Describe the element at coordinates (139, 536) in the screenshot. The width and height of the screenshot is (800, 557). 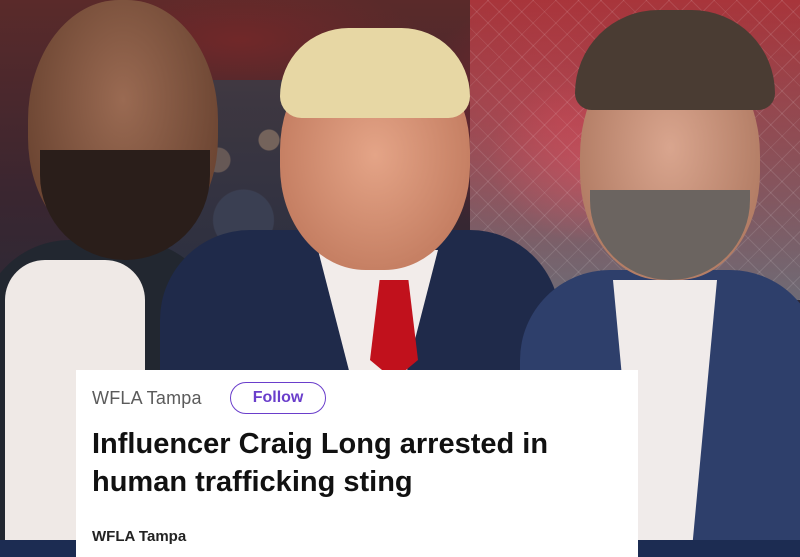
I see `byline: WFLA Tampa` at that location.